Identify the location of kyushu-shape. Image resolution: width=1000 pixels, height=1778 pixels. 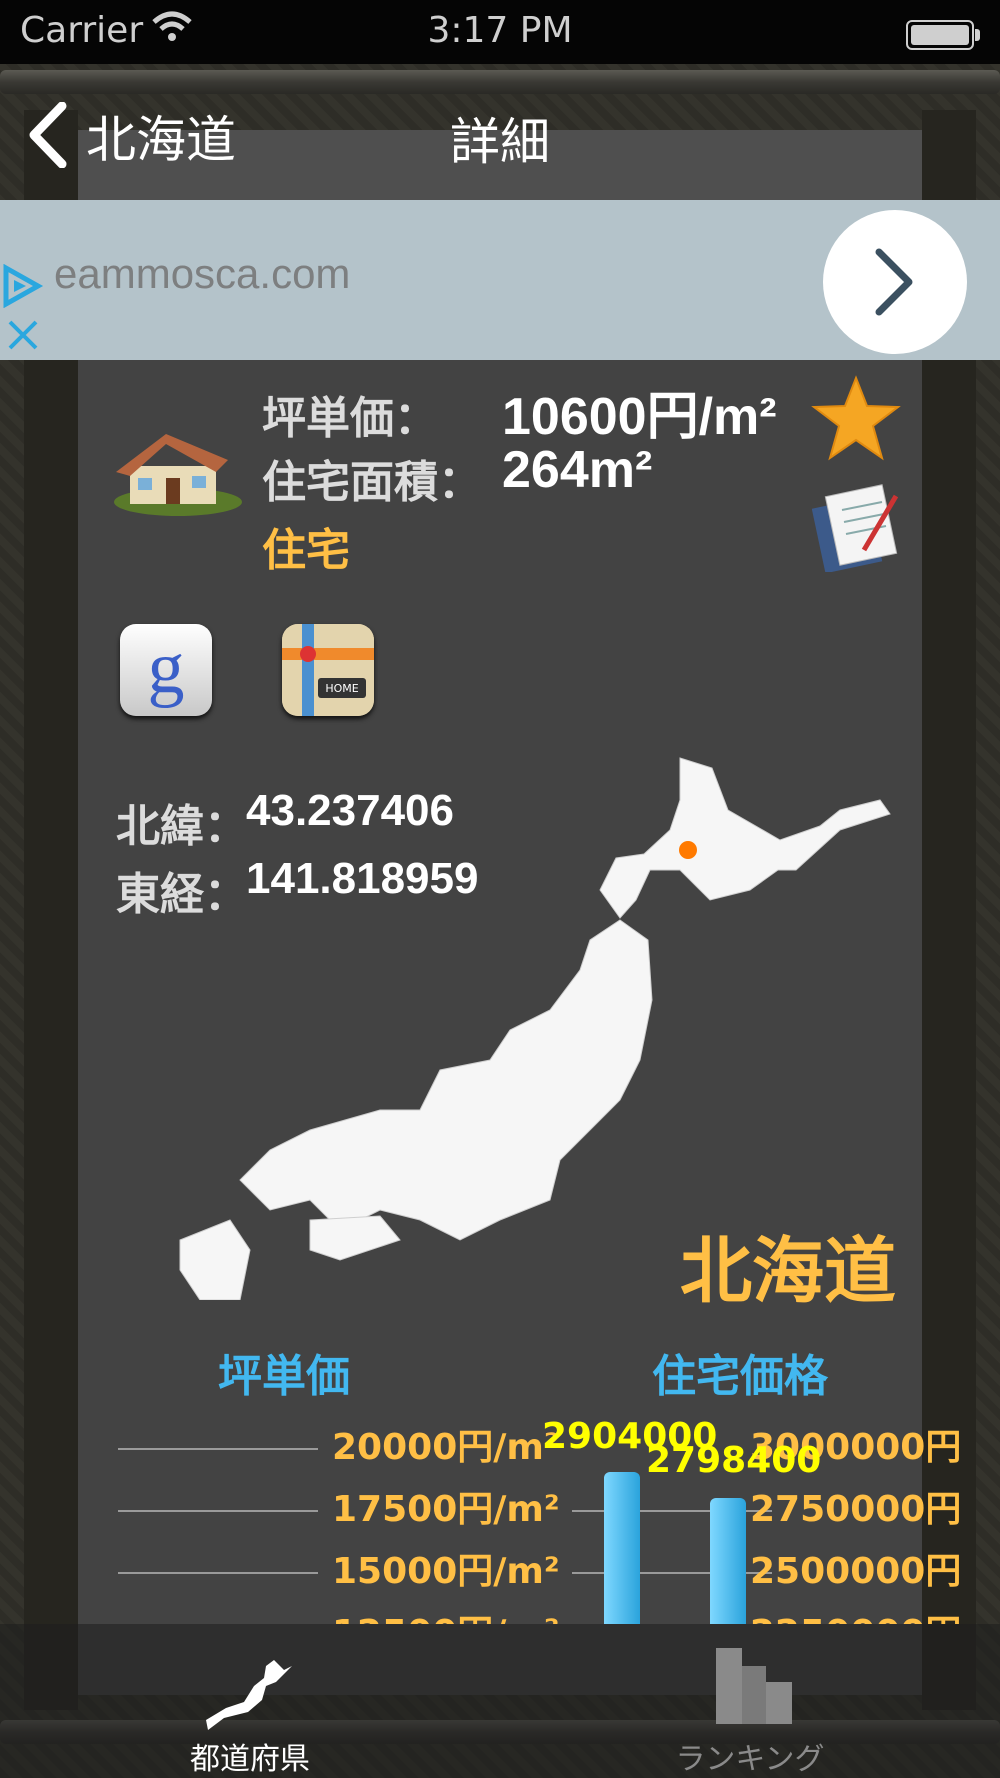
(215, 1259).